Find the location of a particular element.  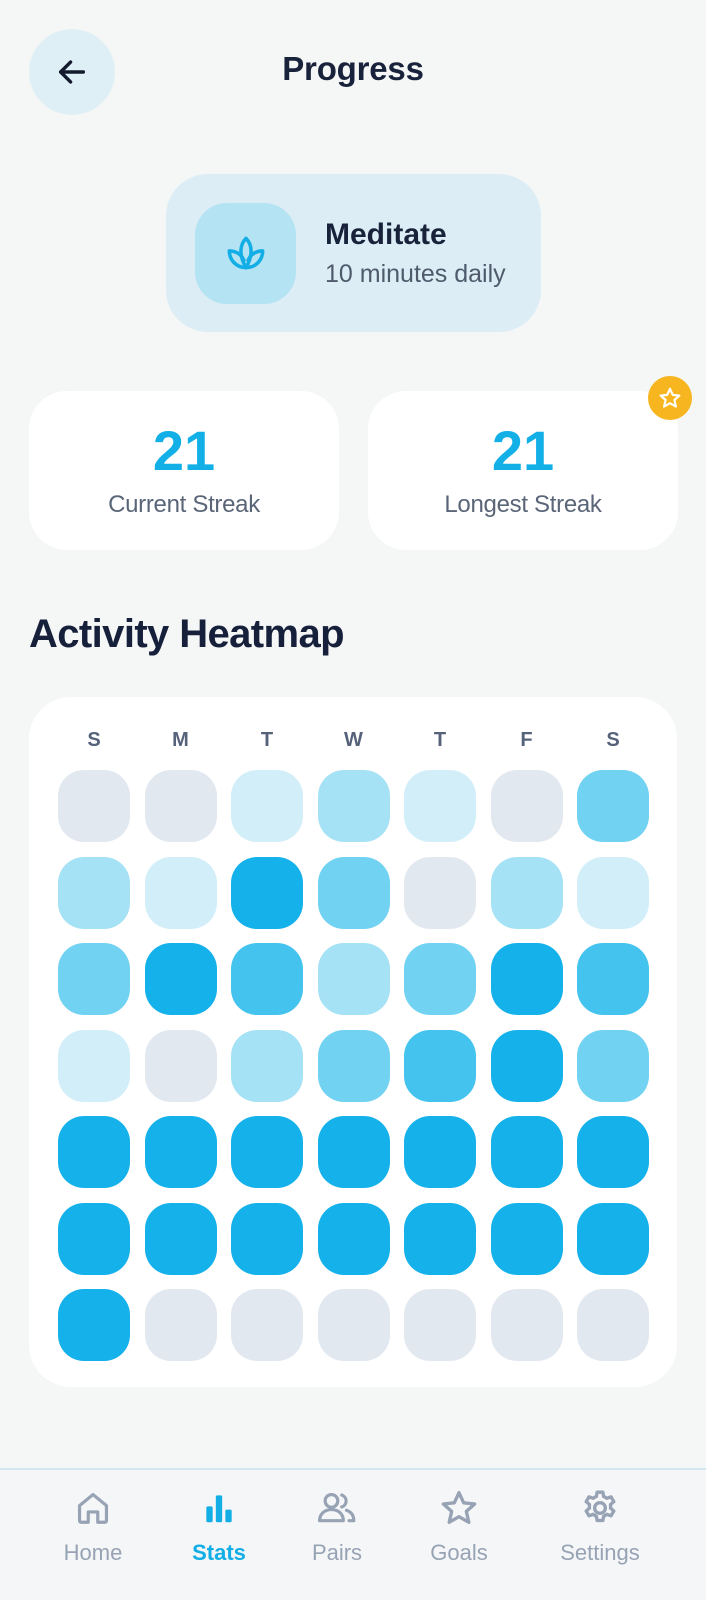

lotus-icon is located at coordinates (245, 253).